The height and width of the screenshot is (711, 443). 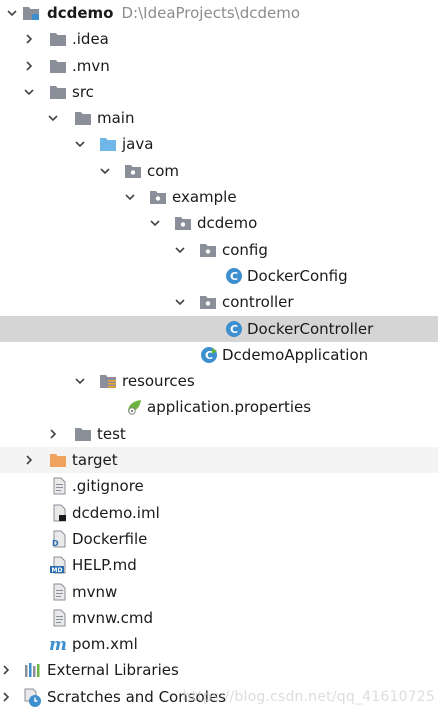 What do you see at coordinates (108, 486) in the screenshot?
I see `tree-label: .gitignore` at bounding box center [108, 486].